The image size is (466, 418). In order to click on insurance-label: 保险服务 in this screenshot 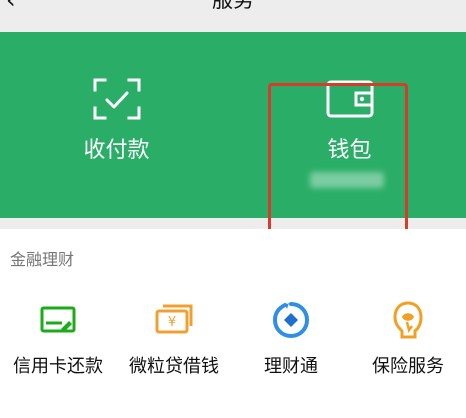, I will do `click(408, 366)`.